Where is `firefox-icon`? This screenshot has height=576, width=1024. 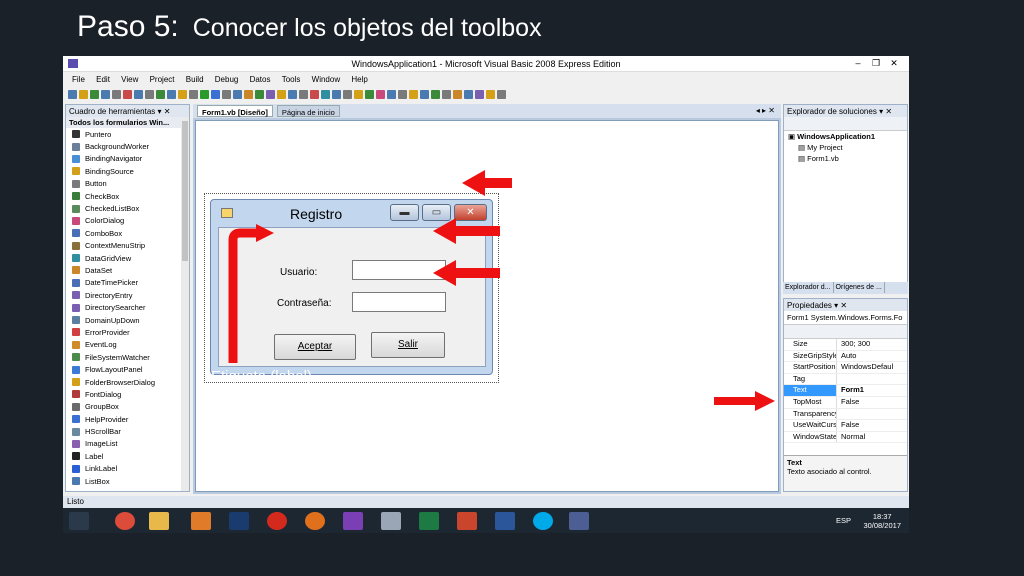
firefox-icon is located at coordinates (315, 521).